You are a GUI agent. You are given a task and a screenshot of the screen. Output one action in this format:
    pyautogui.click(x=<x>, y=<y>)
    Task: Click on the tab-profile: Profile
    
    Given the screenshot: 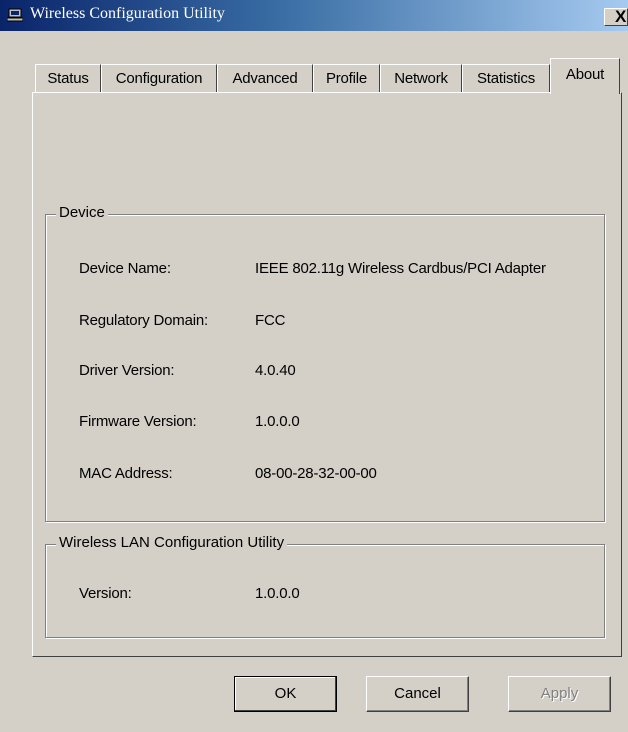 What is the action you would take?
    pyautogui.click(x=346, y=78)
    